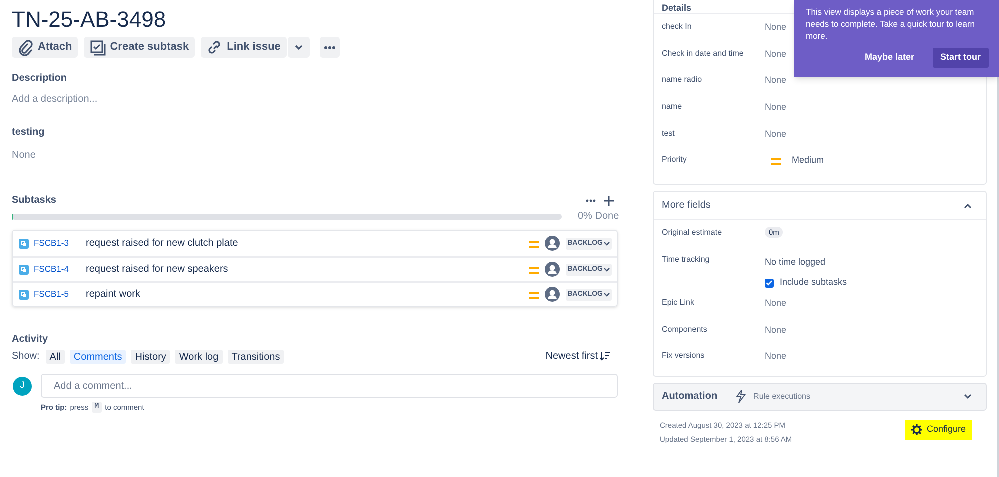  I want to click on field-label: Priority, so click(675, 160).